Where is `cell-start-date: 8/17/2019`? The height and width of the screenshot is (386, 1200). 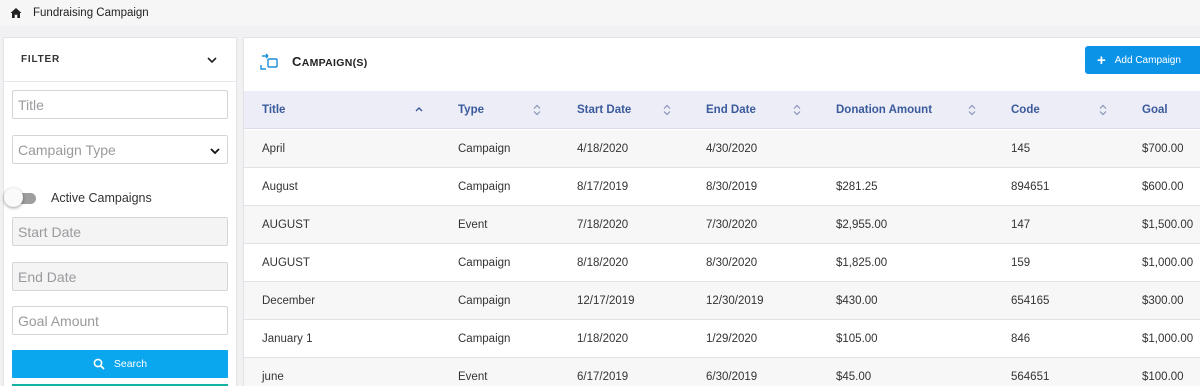
cell-start-date: 8/17/2019 is located at coordinates (603, 187).